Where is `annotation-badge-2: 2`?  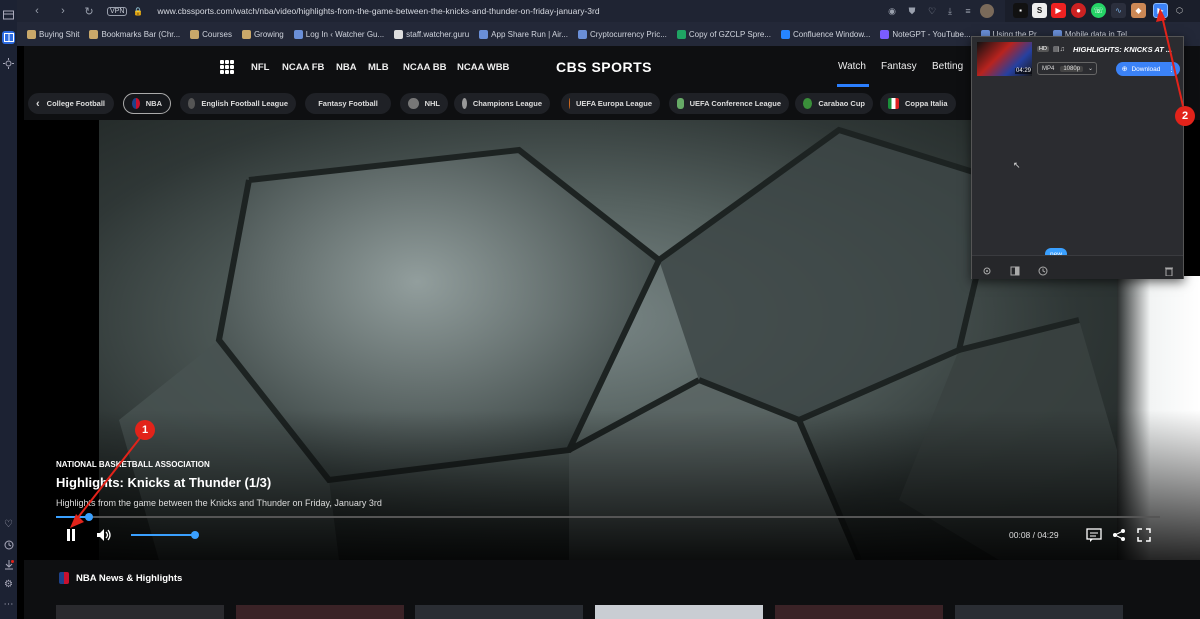 annotation-badge-2: 2 is located at coordinates (1185, 116).